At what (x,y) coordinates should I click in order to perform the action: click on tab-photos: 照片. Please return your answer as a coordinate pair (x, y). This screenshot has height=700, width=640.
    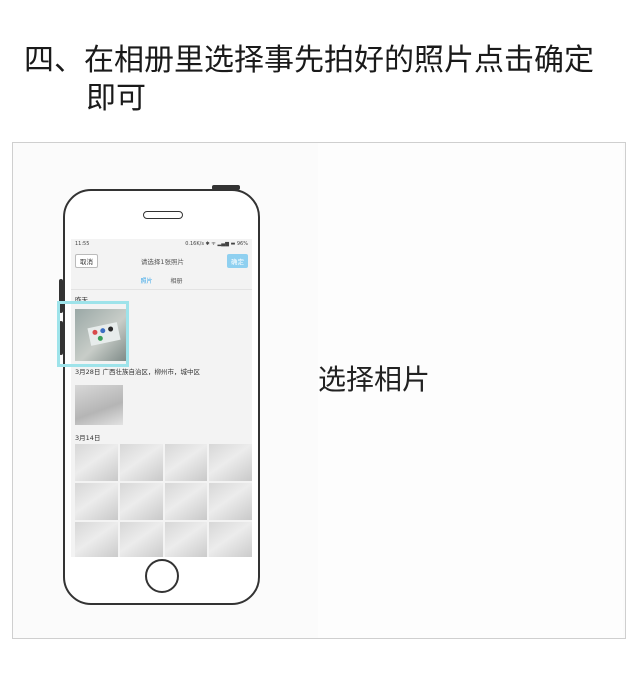
    Looking at the image, I should click on (146, 280).